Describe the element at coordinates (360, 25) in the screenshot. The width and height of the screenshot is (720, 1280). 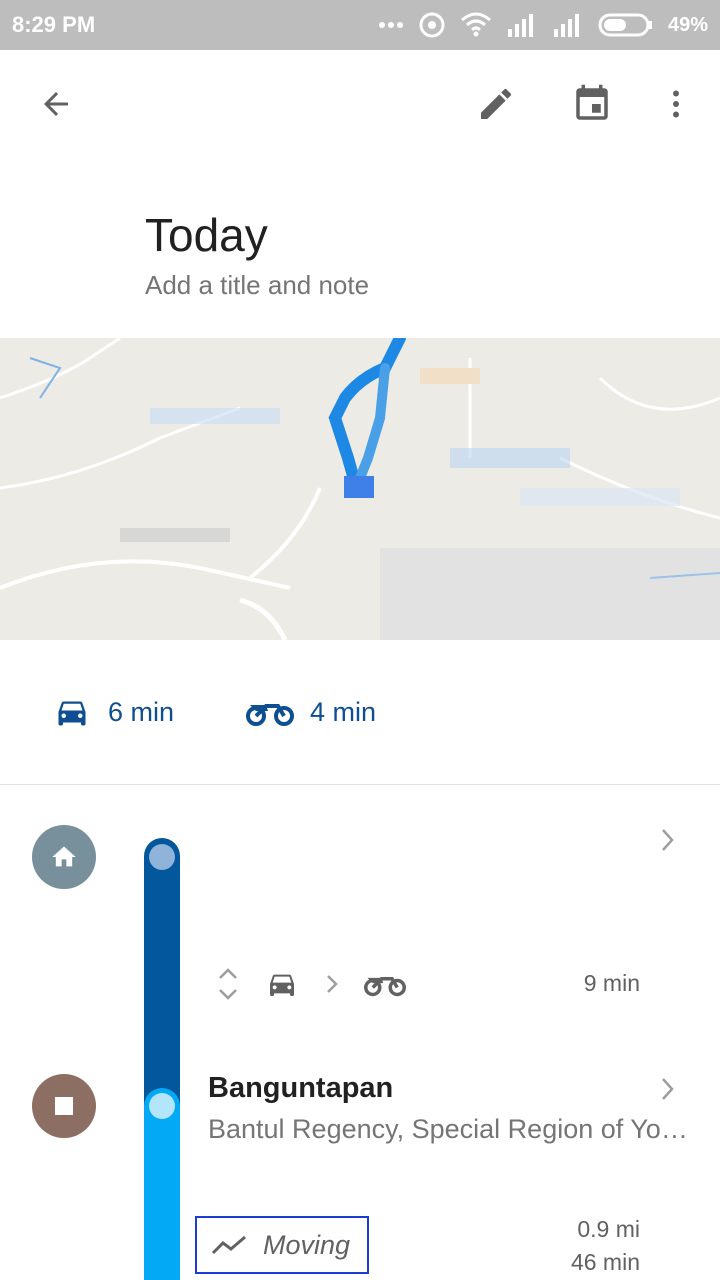
I see `status-bar: 8:29 PM 49%` at that location.